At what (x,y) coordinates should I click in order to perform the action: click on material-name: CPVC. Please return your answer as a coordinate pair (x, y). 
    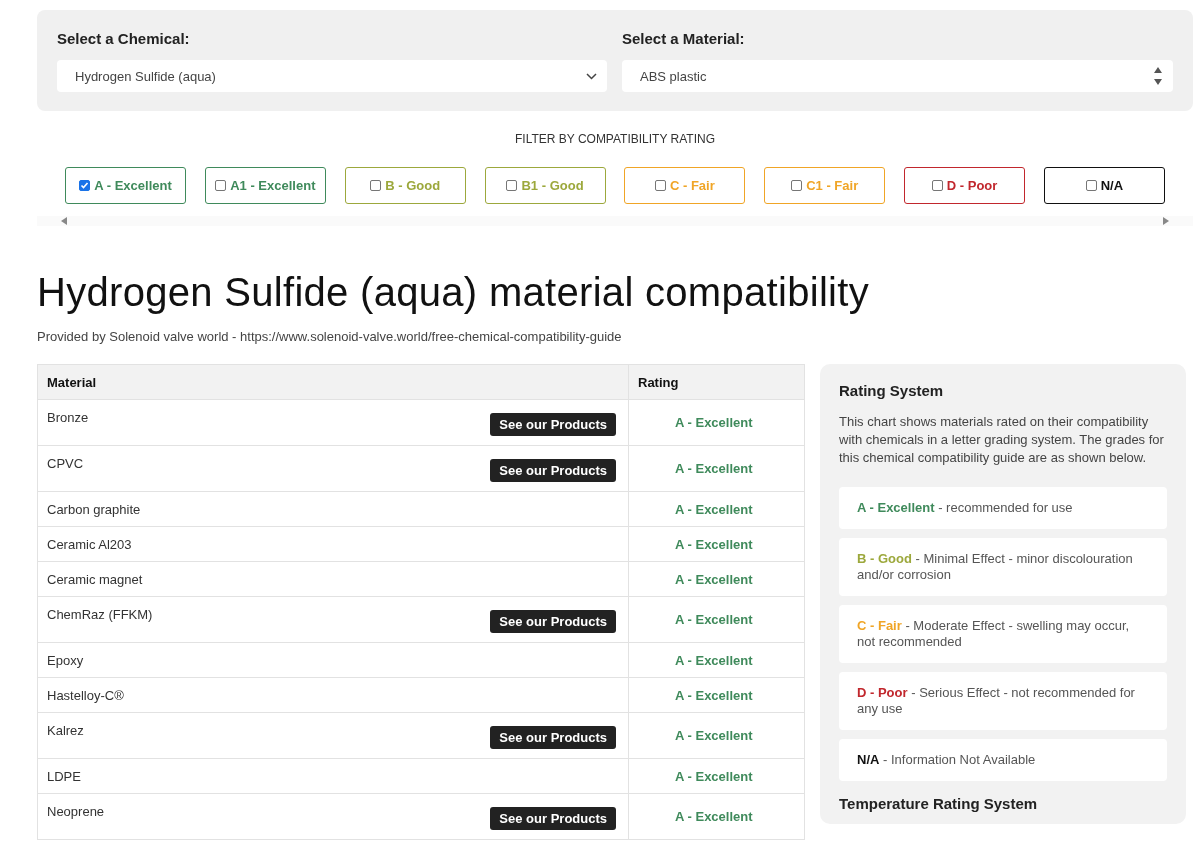
    Looking at the image, I should click on (65, 463).